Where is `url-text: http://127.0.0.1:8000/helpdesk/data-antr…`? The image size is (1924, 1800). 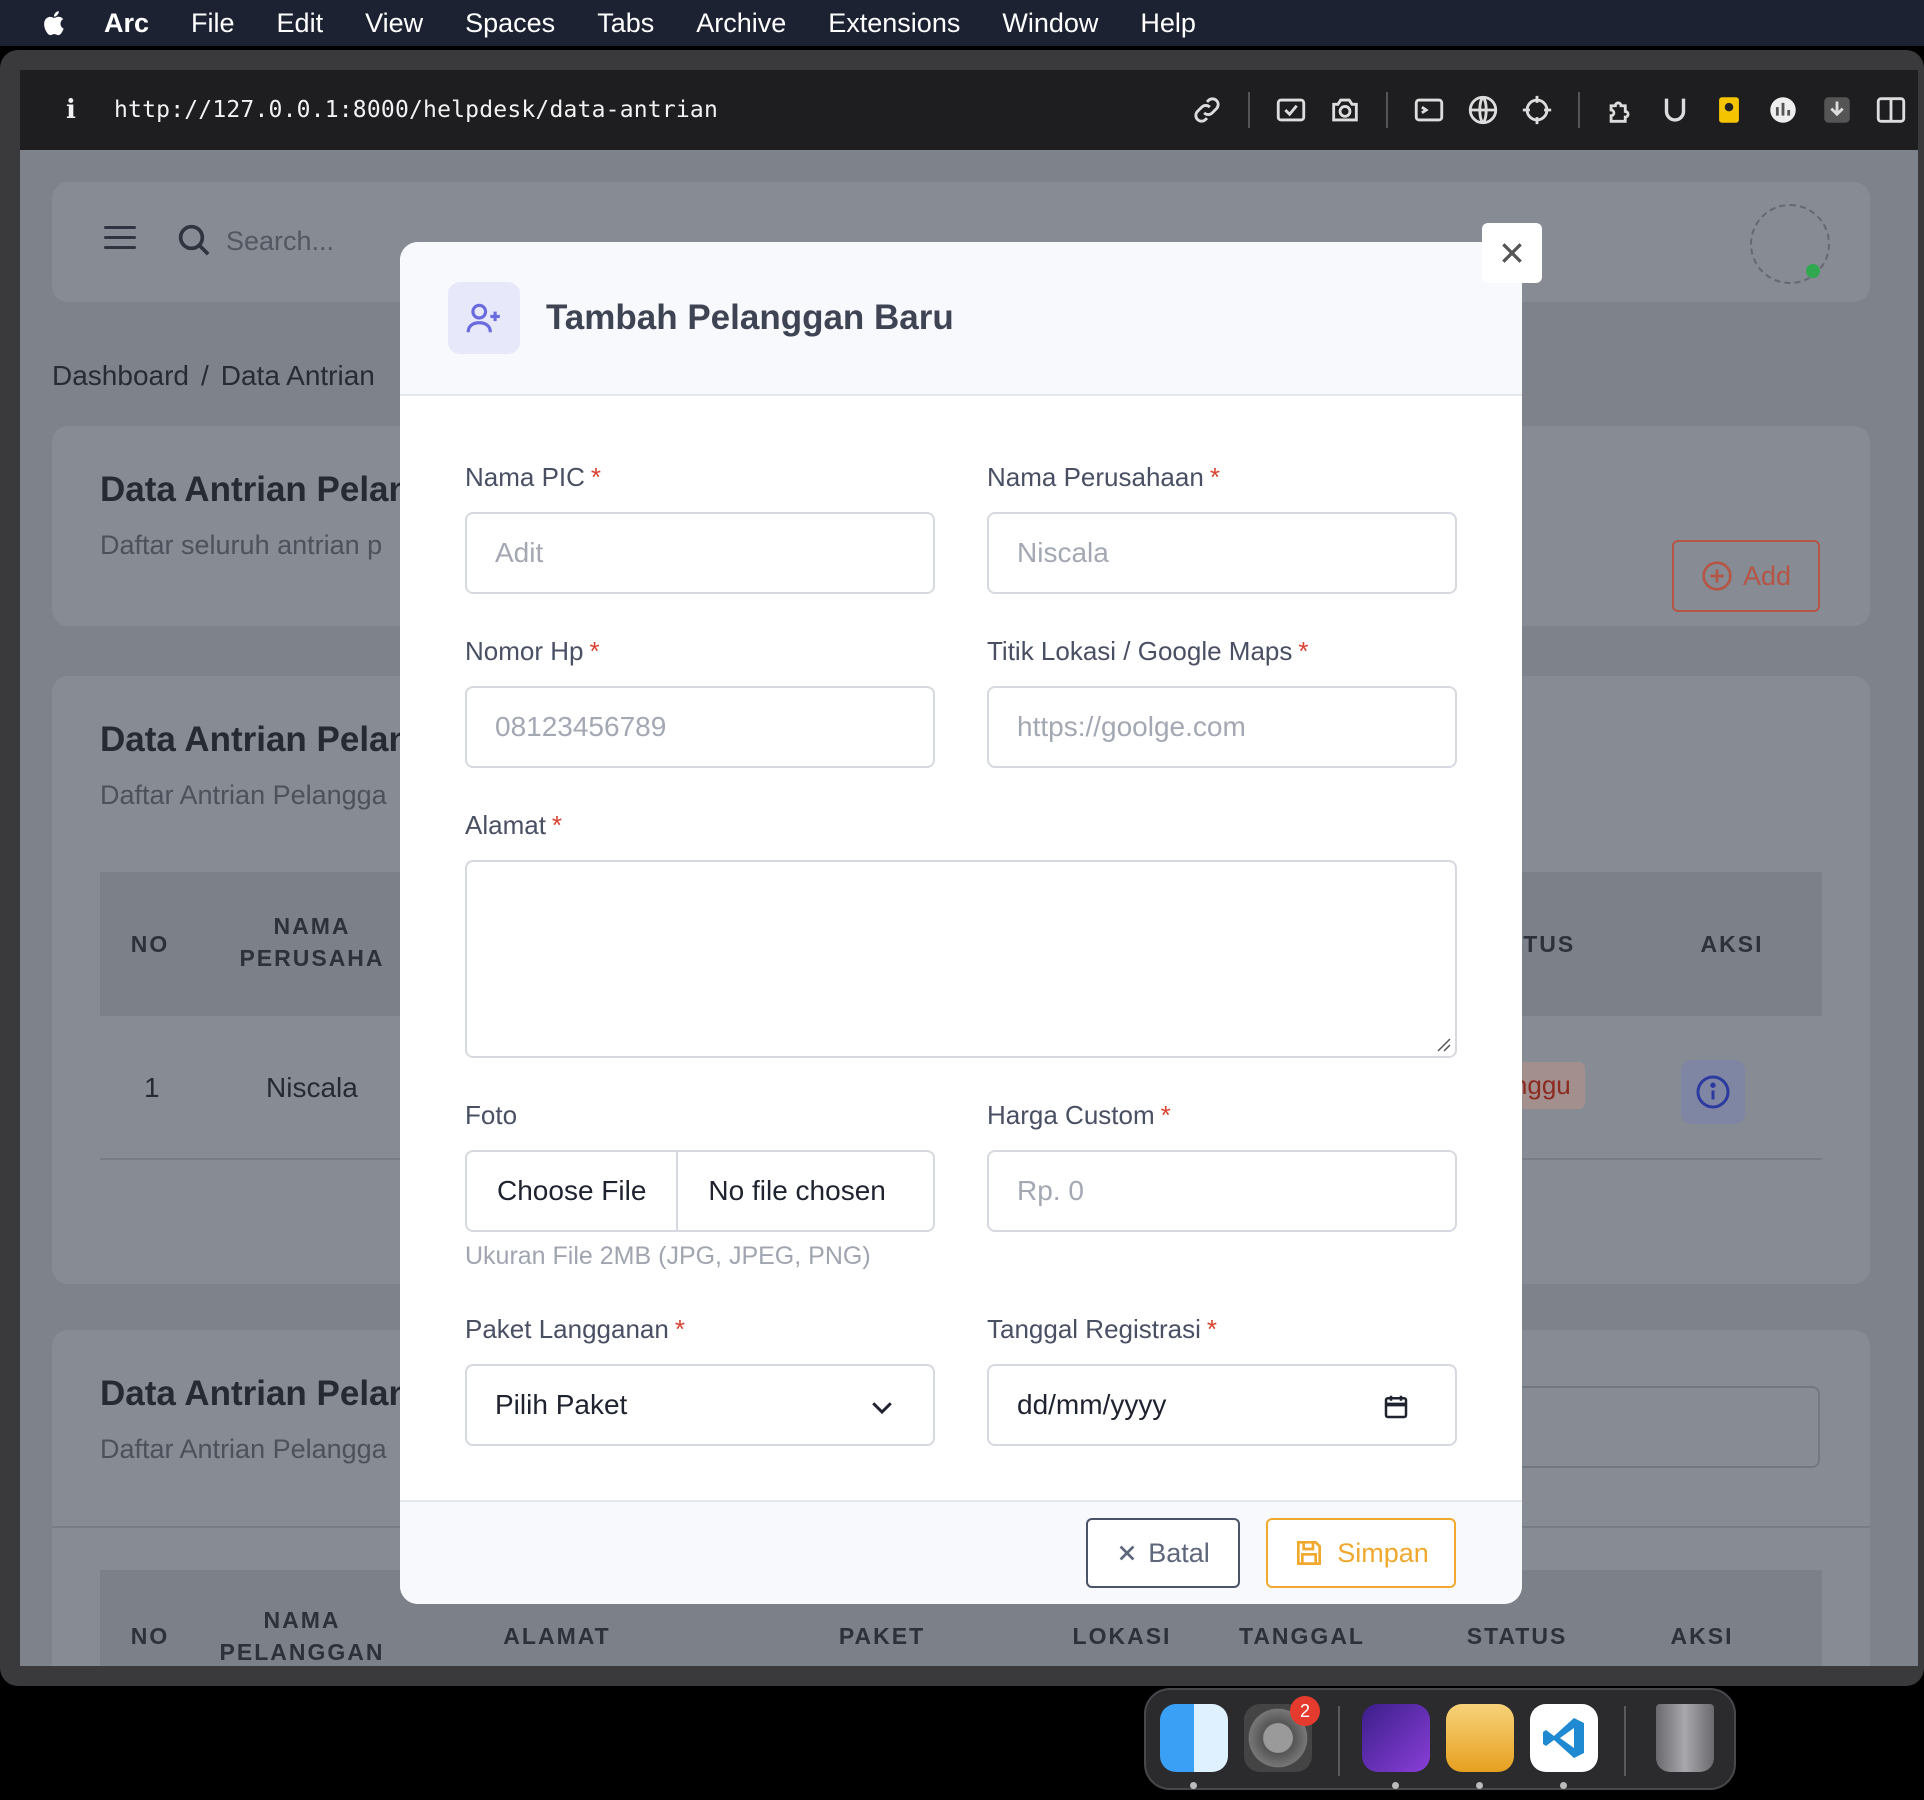
url-text: http://127.0.0.1:8000/helpdesk/data-antr… is located at coordinates (416, 110).